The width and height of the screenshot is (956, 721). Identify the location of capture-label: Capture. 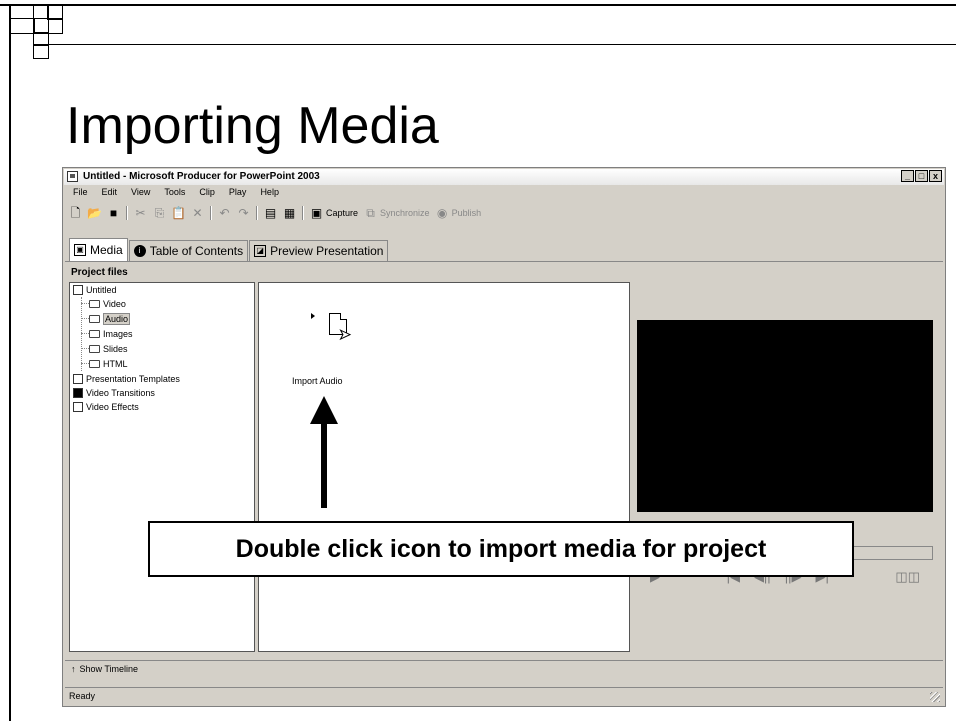
(342, 213).